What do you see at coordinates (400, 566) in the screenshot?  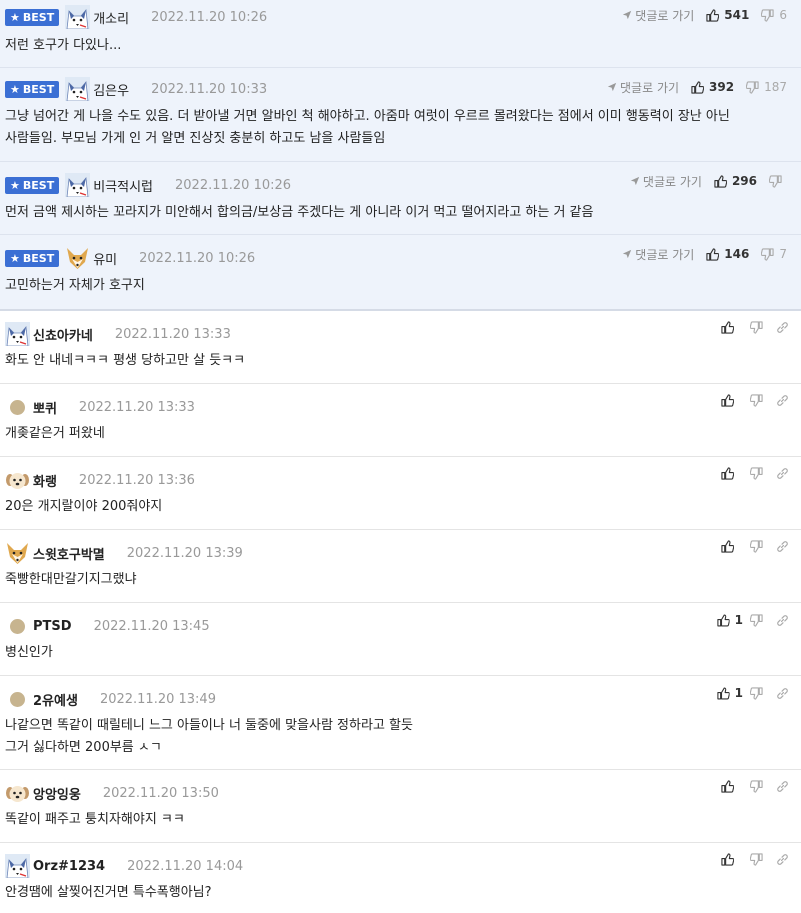 I see `comment: 스윗호구박멸 2022.11.20 13:39 죽빵한대만갈기지그랬냐` at bounding box center [400, 566].